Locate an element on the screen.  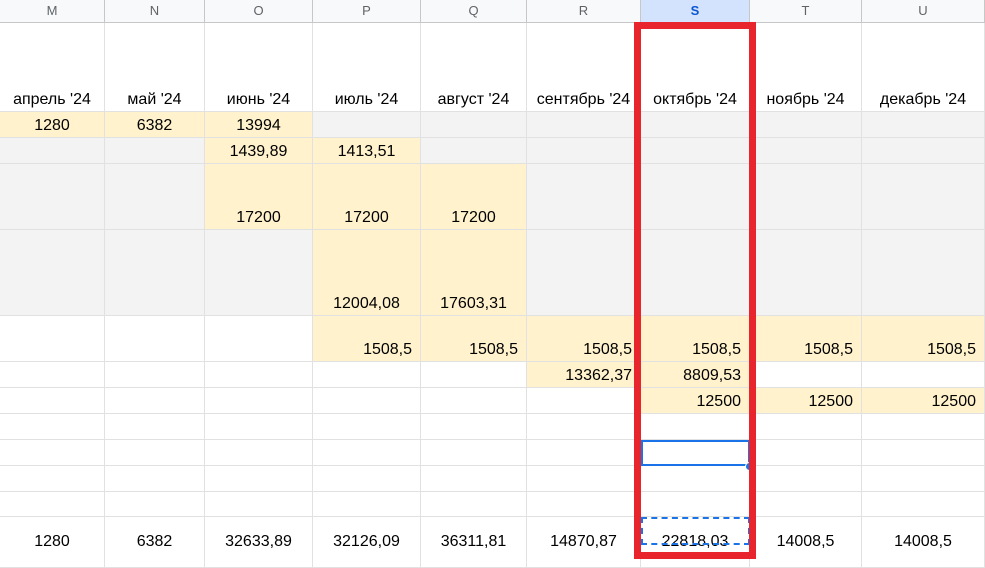
month-header-s: октябрь '24 is located at coordinates (695, 67).